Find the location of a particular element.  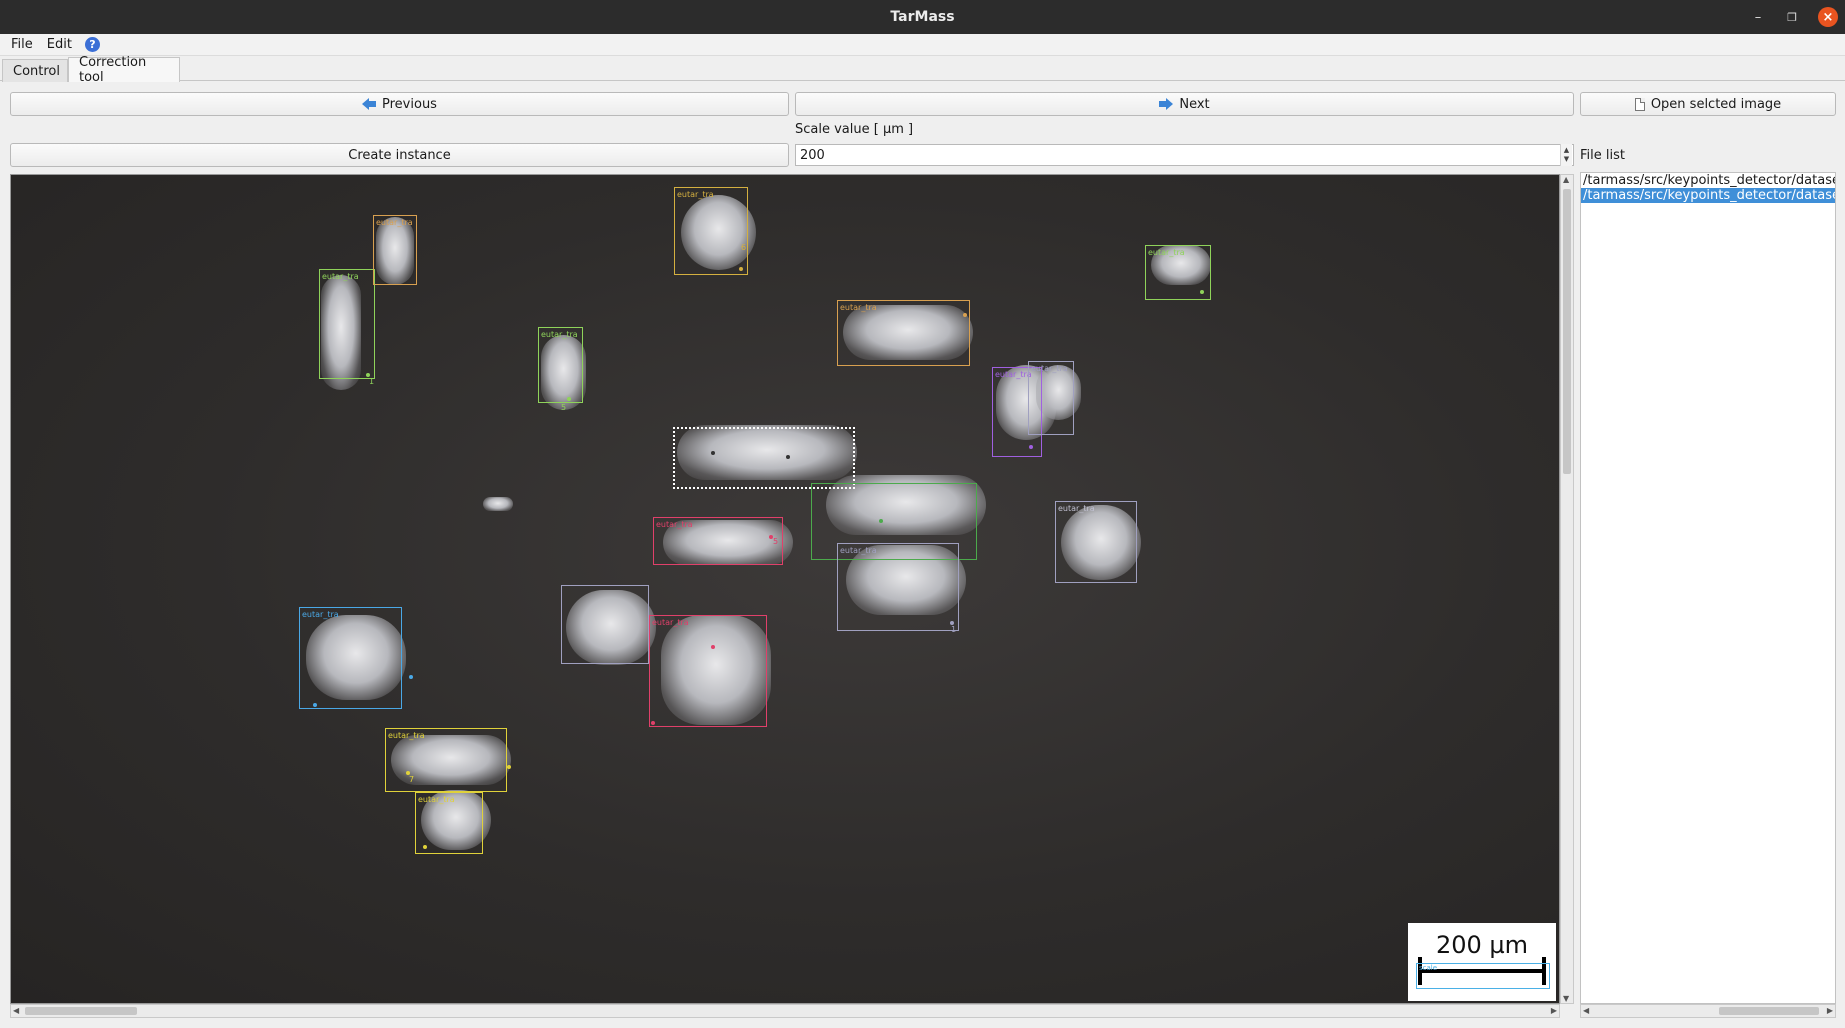

scale-spinner: ▲ ▼ is located at coordinates (1566, 155).